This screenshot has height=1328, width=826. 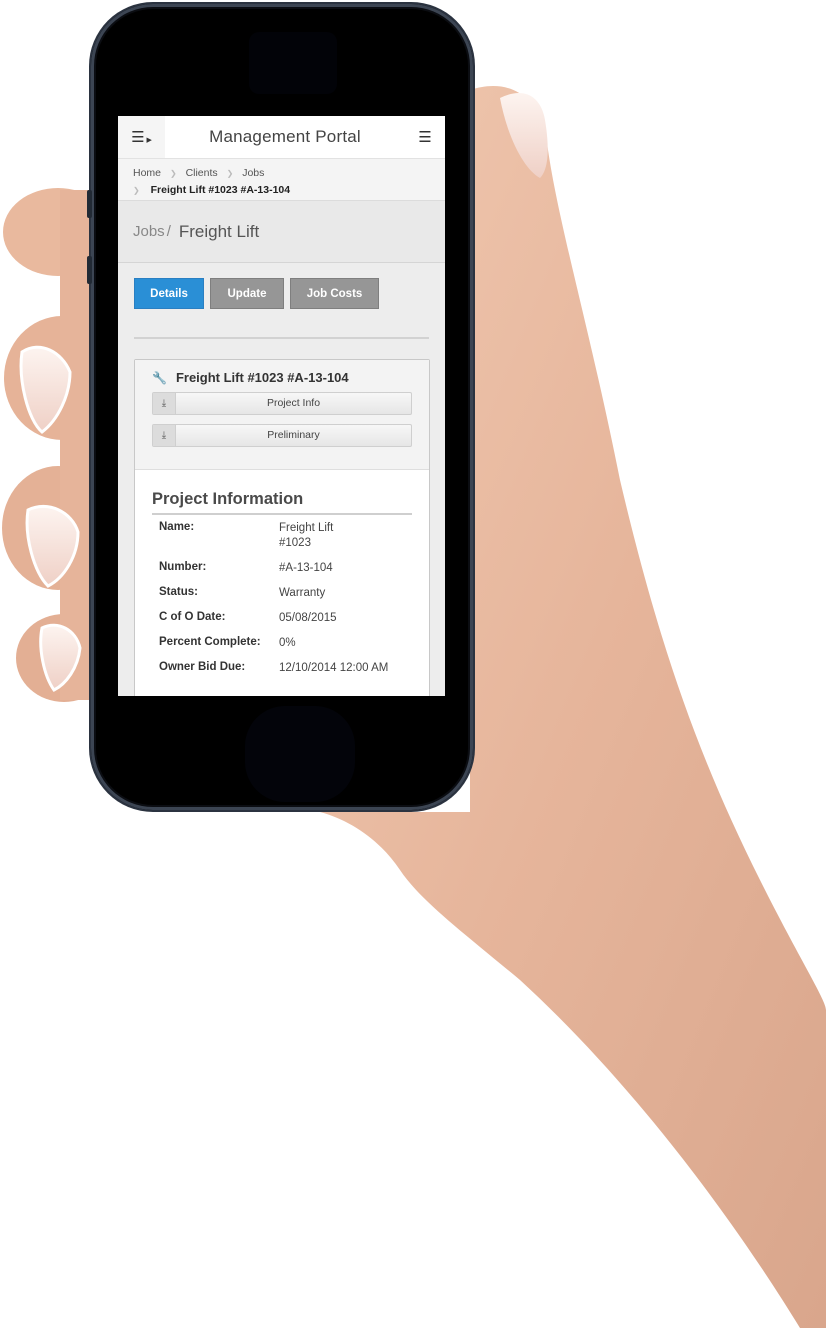 I want to click on home-button, so click(x=300, y=754).